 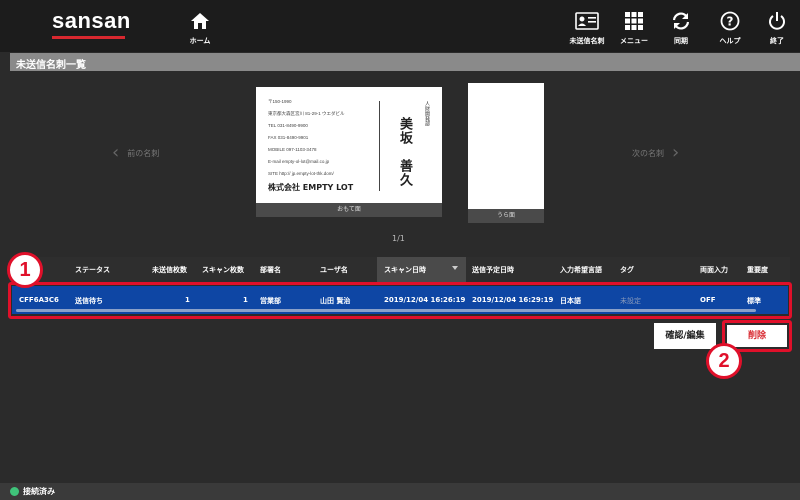 I want to click on sync-label: 同期, so click(x=681, y=41).